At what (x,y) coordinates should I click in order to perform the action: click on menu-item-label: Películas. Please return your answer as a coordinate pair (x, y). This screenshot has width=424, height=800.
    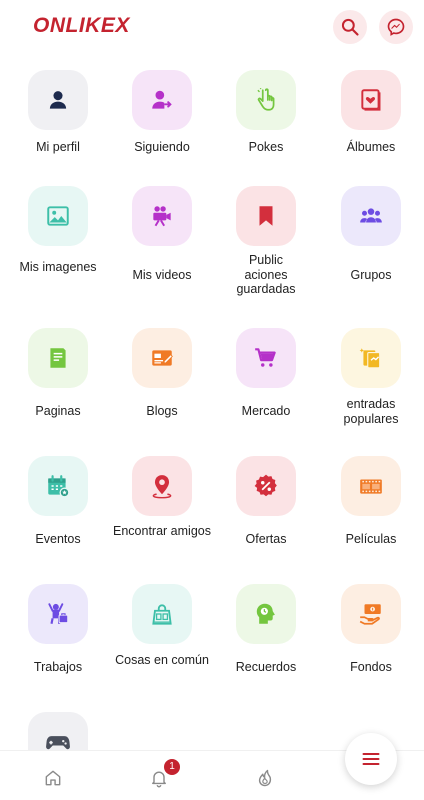
    Looking at the image, I should click on (371, 539).